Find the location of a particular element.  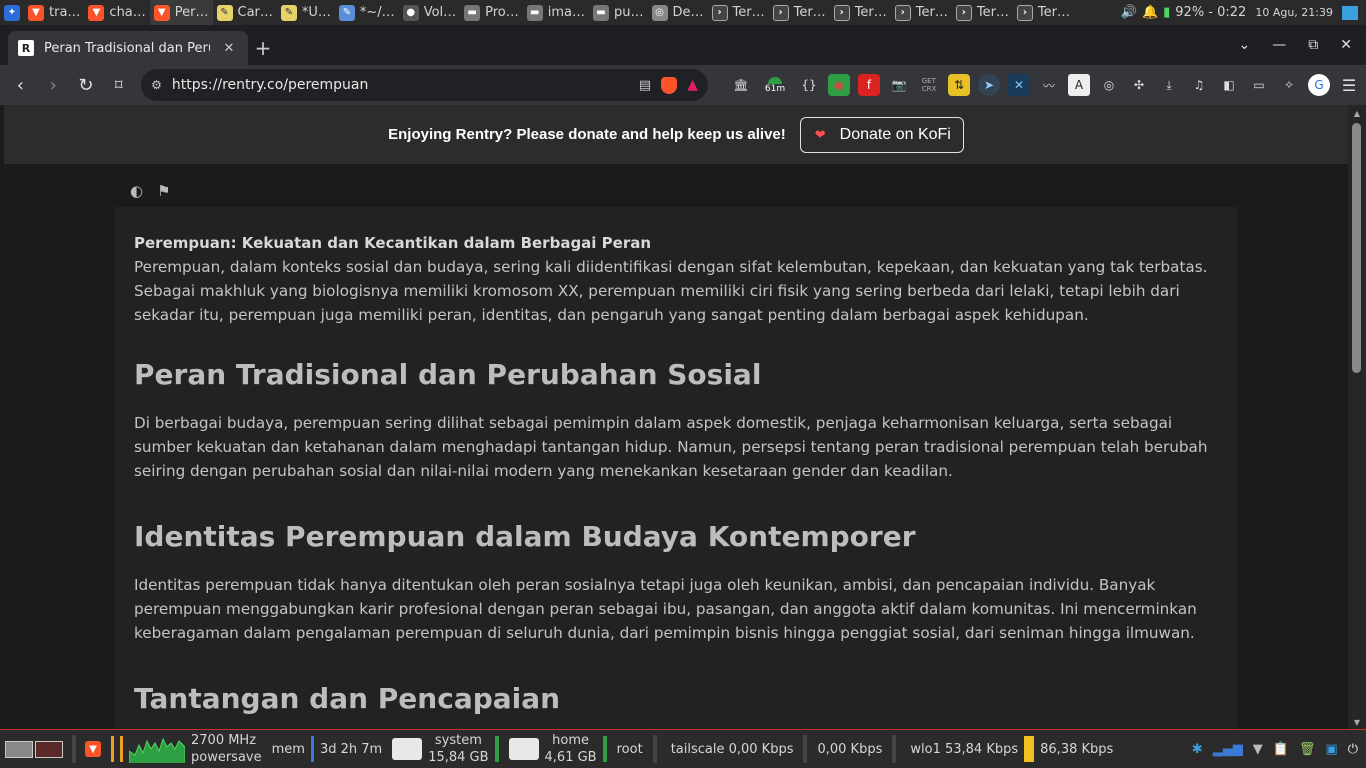

folder-icon: ▬ is located at coordinates (601, 12).